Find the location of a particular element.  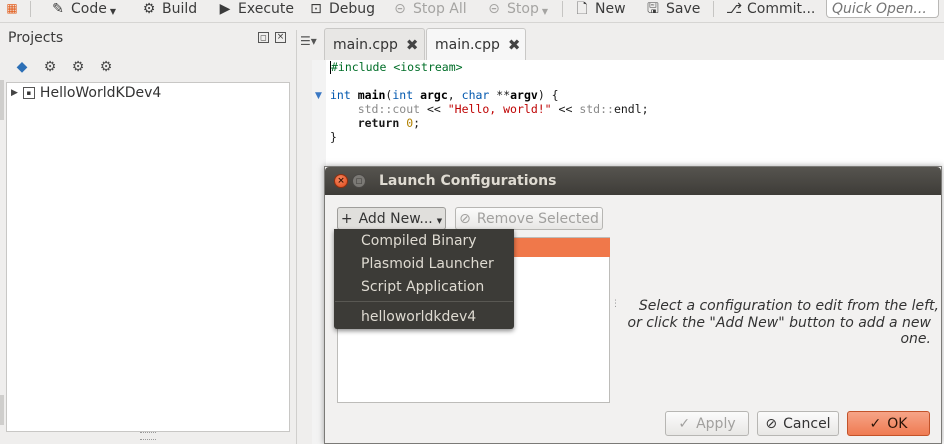

remove-selected-button: ⊘ Remove Selected is located at coordinates (529, 218).